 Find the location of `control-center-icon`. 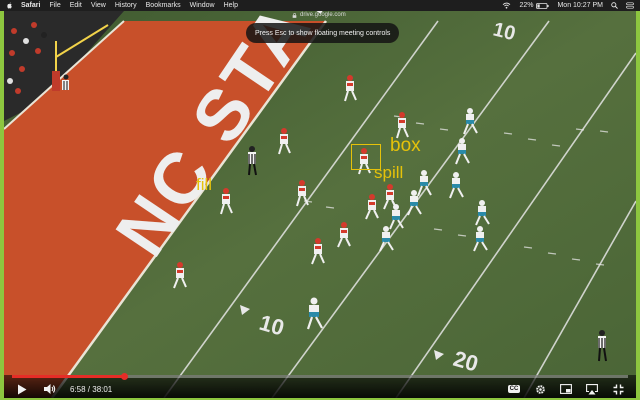

control-center-icon is located at coordinates (630, 5).